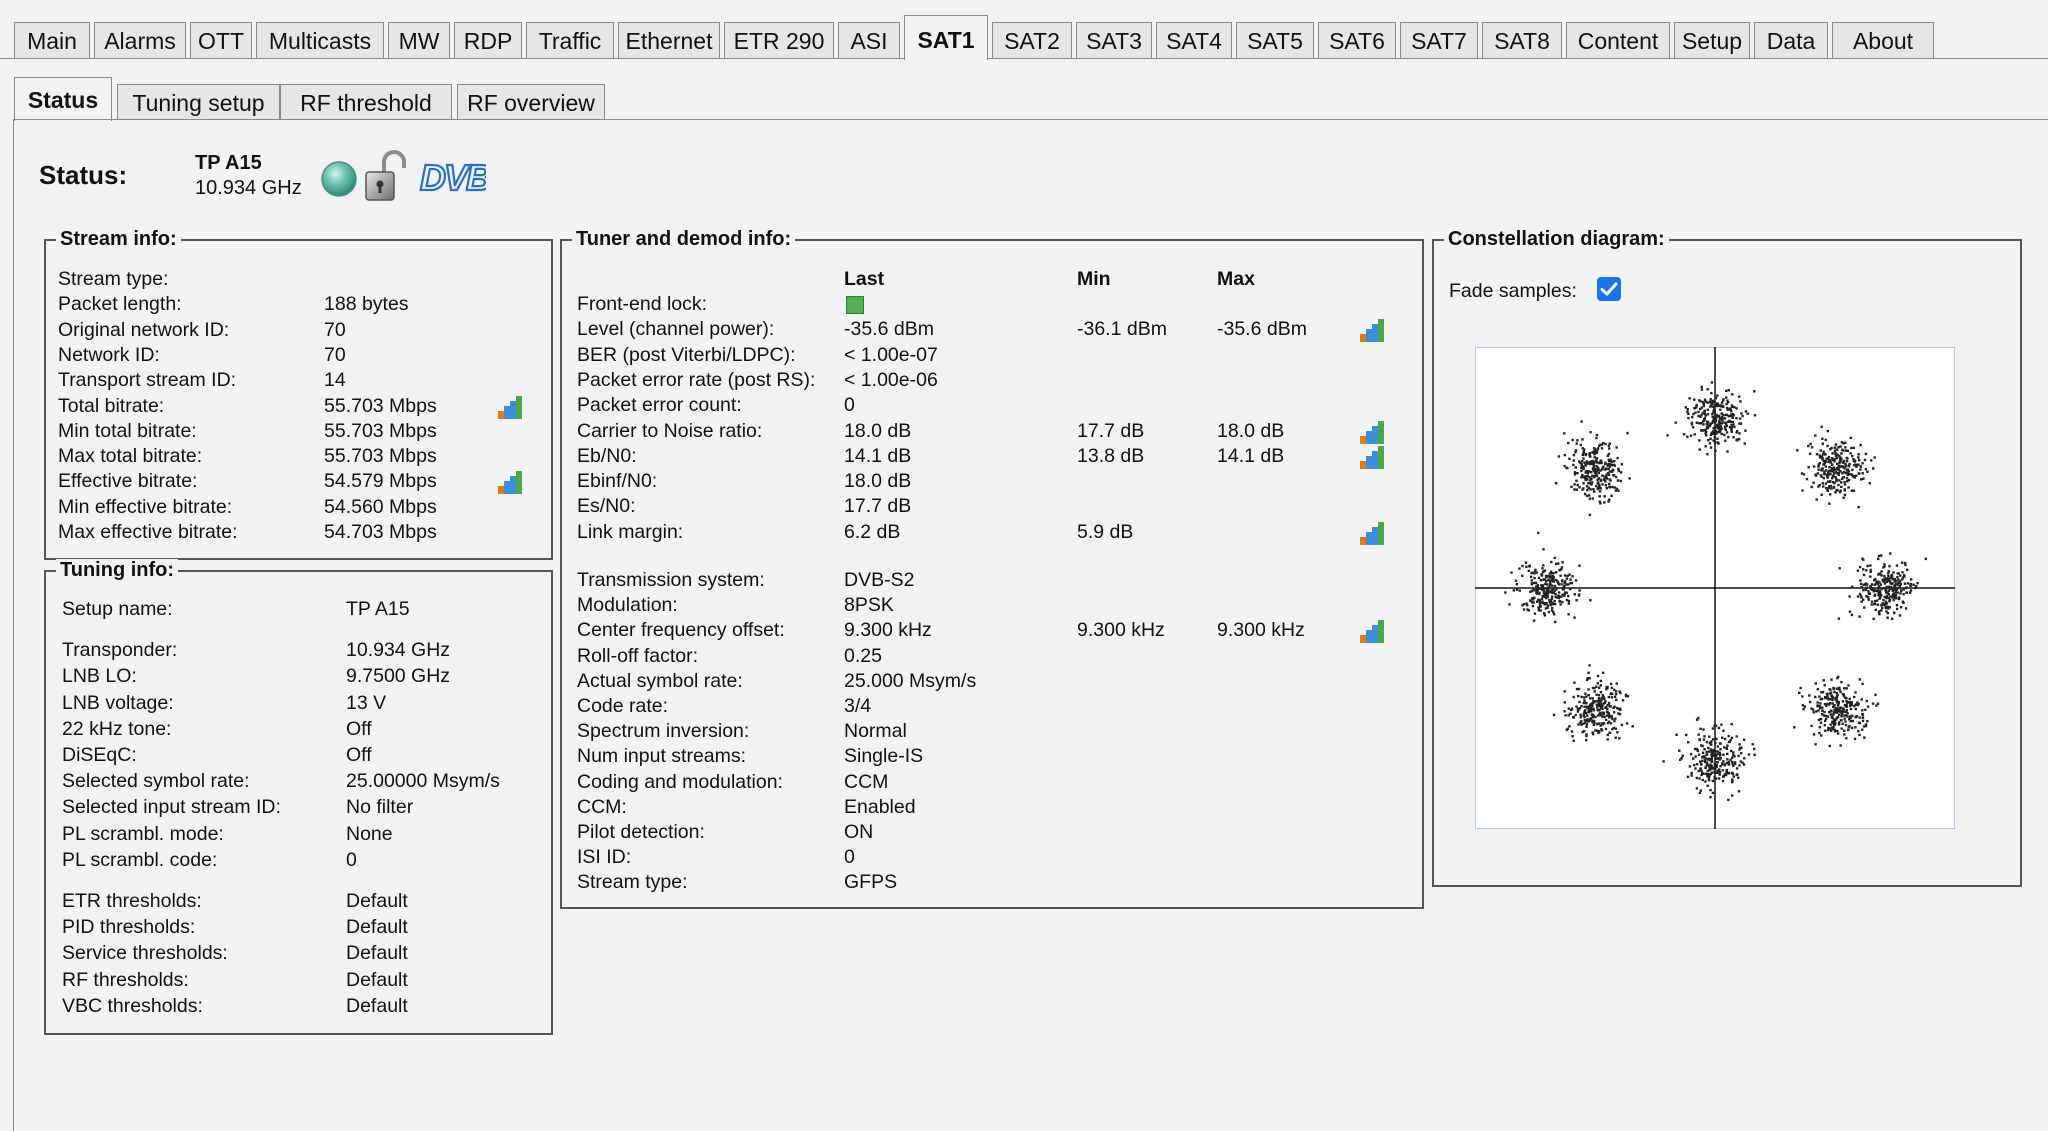 Image resolution: width=2048 pixels, height=1131 pixels. Describe the element at coordinates (1883, 40) in the screenshot. I see `tab-about: About` at that location.